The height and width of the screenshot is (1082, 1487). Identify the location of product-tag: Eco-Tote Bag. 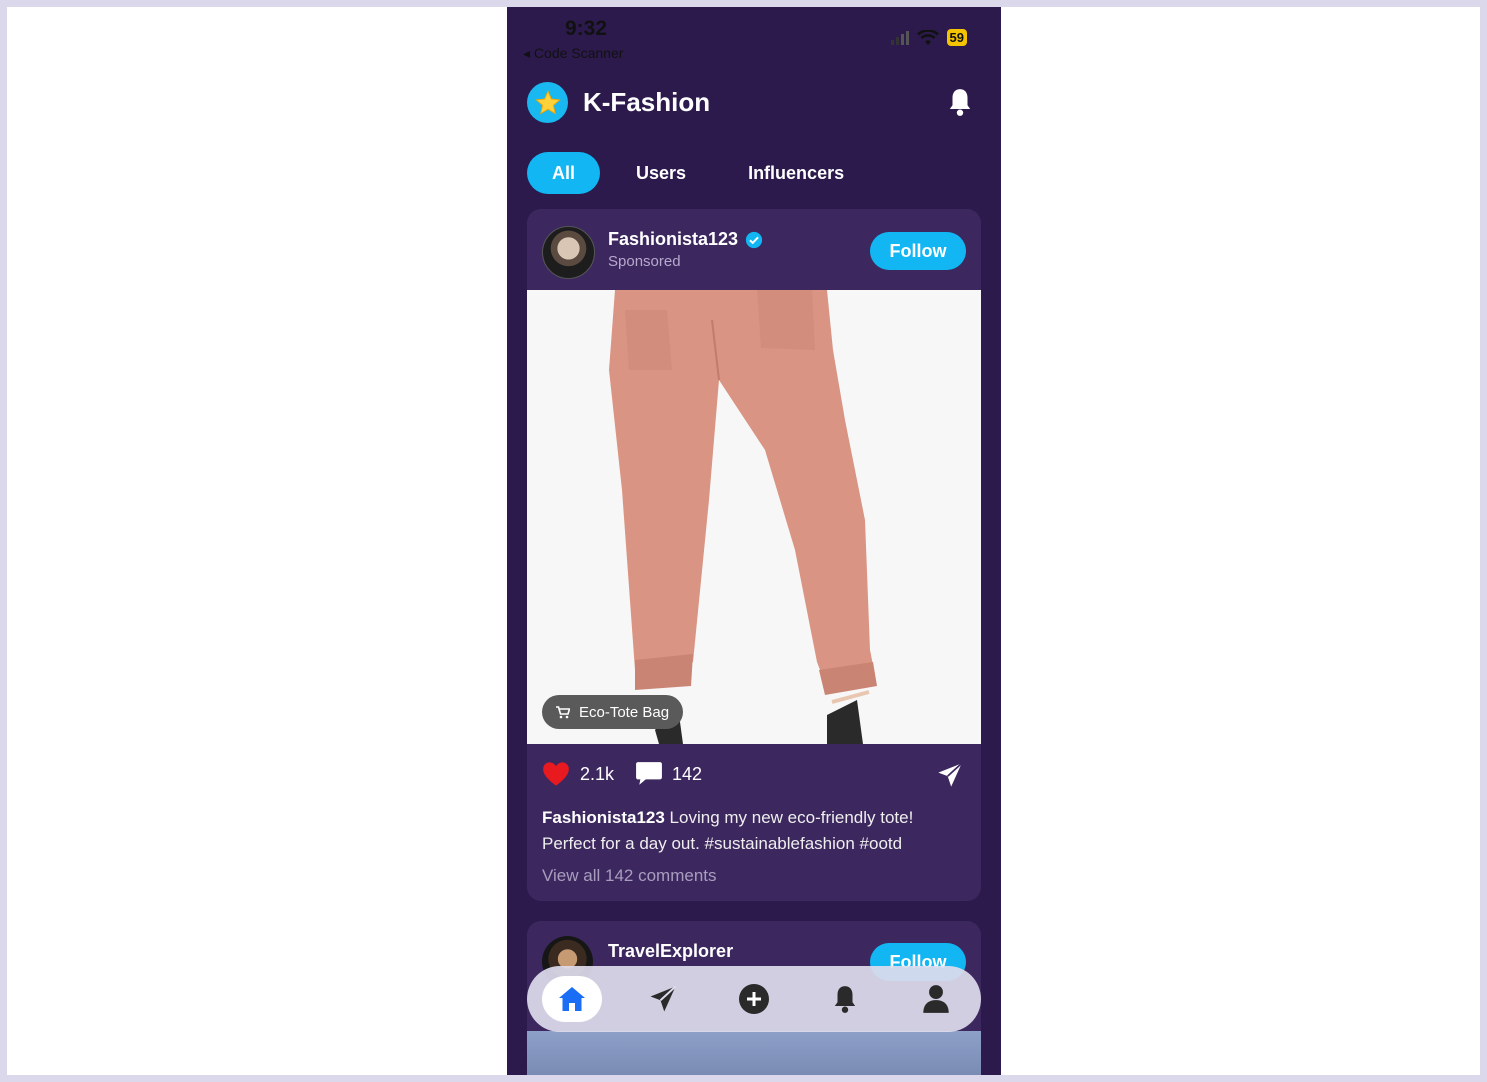
(613, 712).